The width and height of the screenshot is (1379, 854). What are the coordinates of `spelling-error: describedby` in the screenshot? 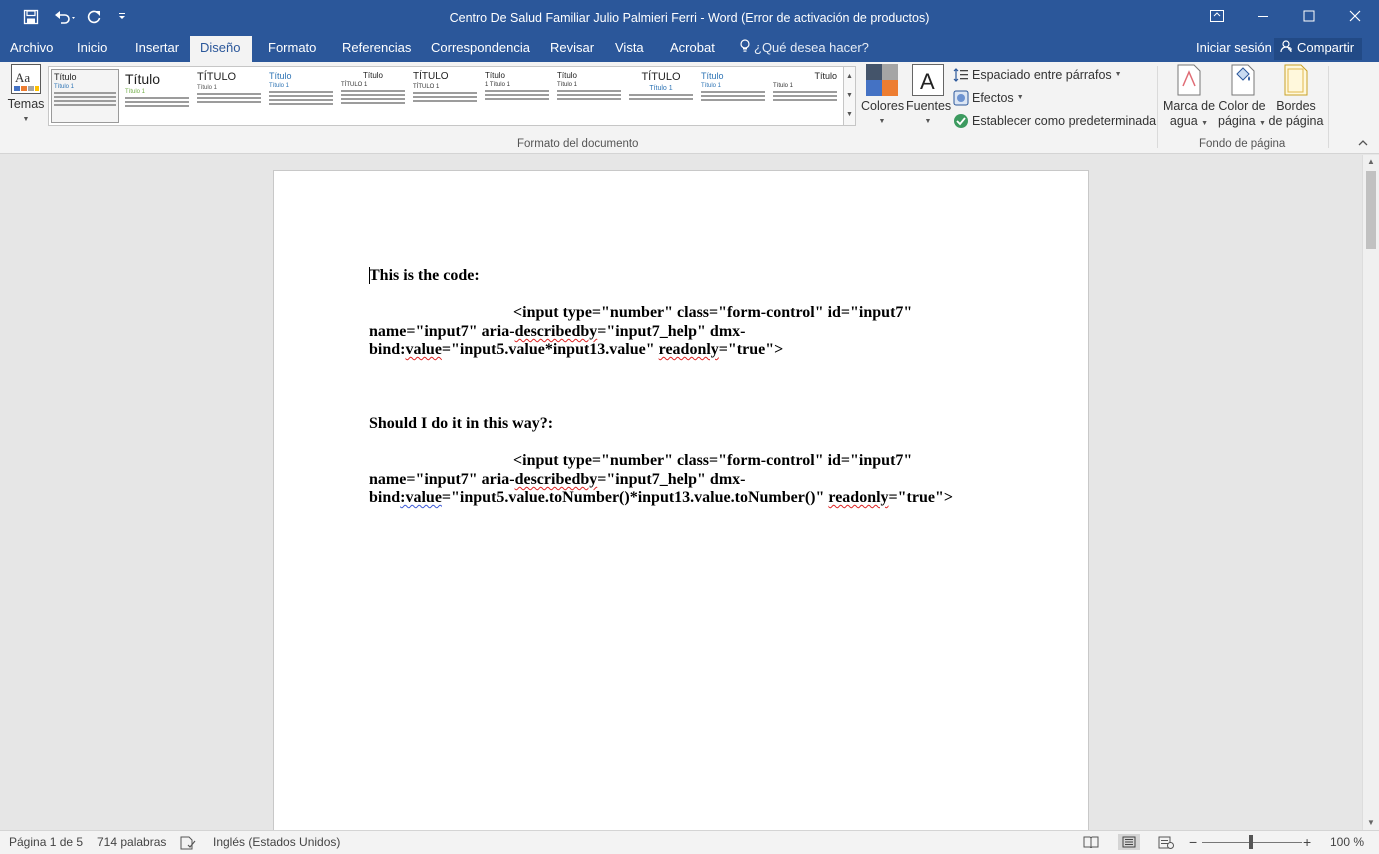 It's located at (556, 479).